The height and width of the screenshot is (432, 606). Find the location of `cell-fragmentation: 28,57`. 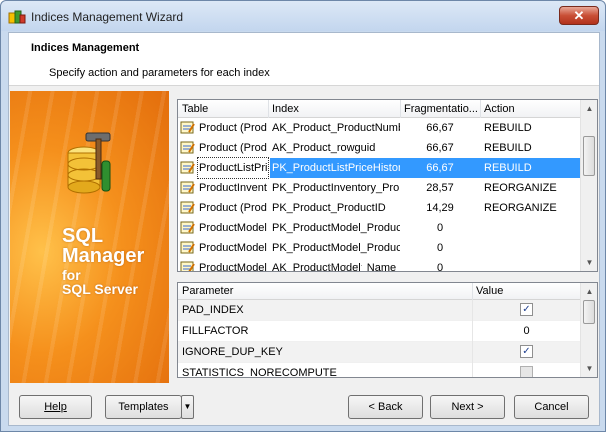

cell-fragmentation: 28,57 is located at coordinates (440, 188).